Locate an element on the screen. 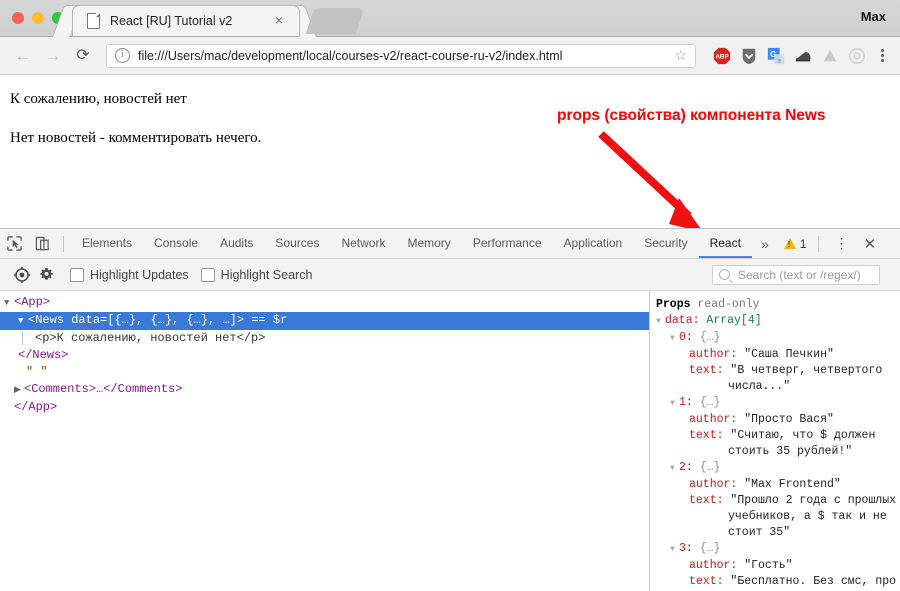 The width and height of the screenshot is (900, 591). react-search-box is located at coordinates (796, 274).